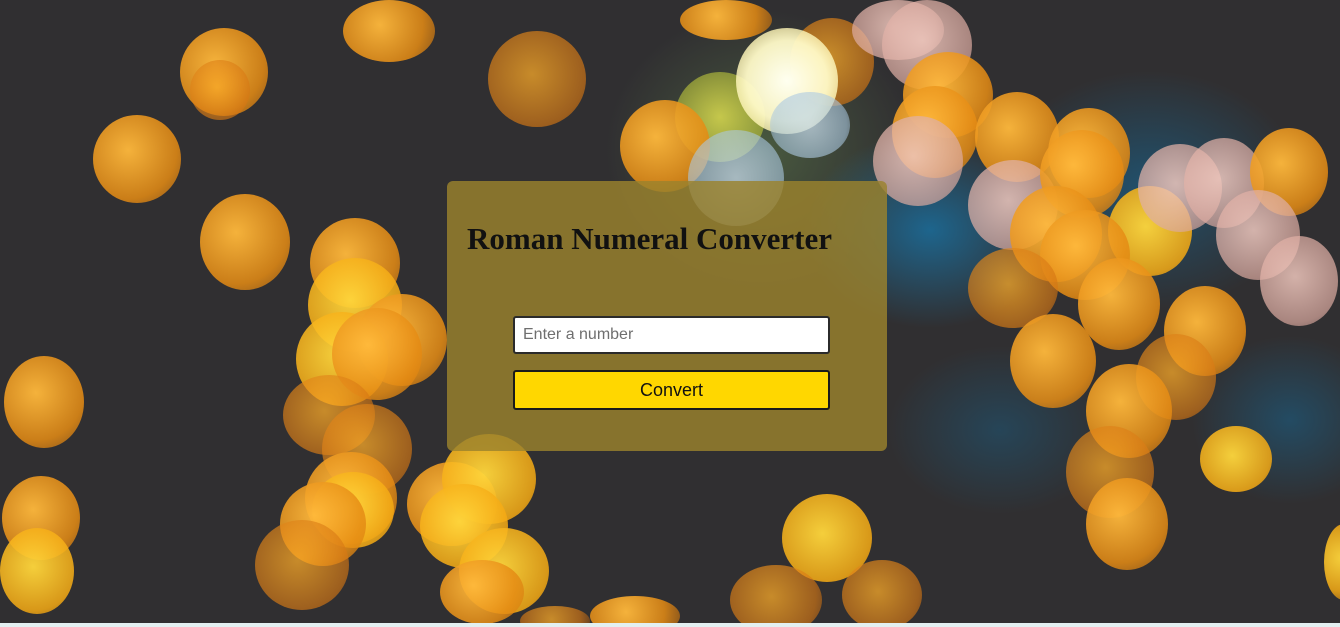 The width and height of the screenshot is (1340, 627). What do you see at coordinates (671, 335) in the screenshot?
I see `number-input` at bounding box center [671, 335].